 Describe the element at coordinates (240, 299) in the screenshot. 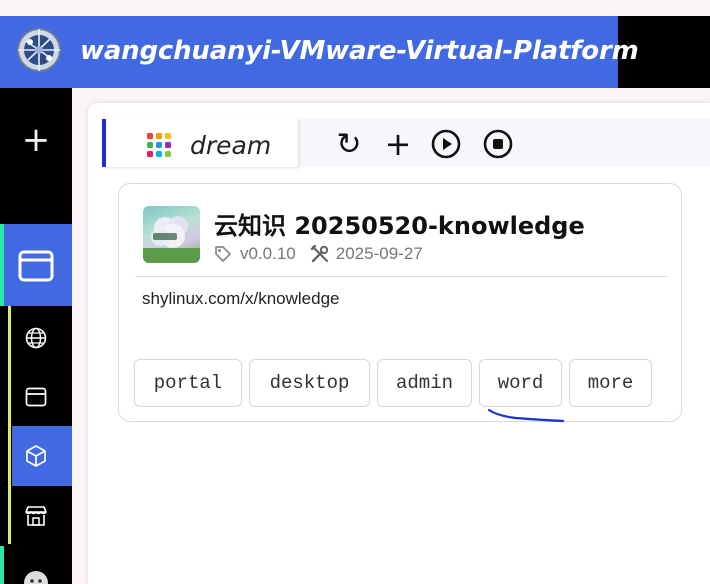

I see `app-url: shylinux.com/x/knowledge` at that location.